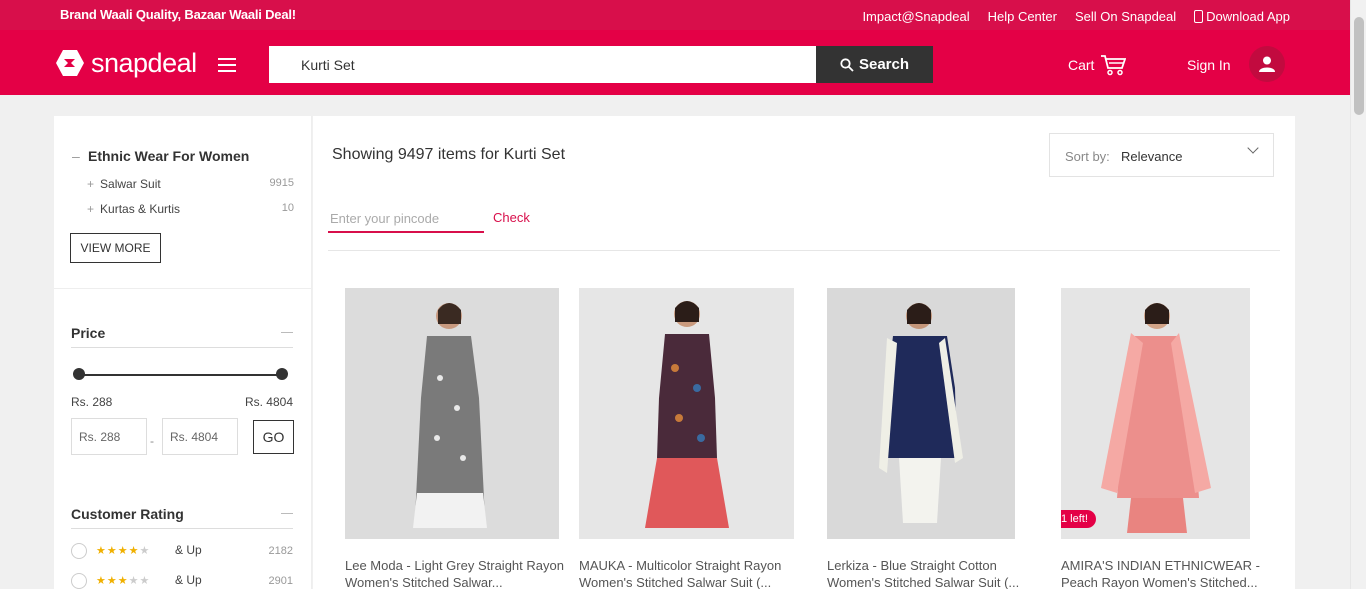 The width and height of the screenshot is (1366, 589). I want to click on category-title: Ethnic Wear For Women, so click(169, 156).